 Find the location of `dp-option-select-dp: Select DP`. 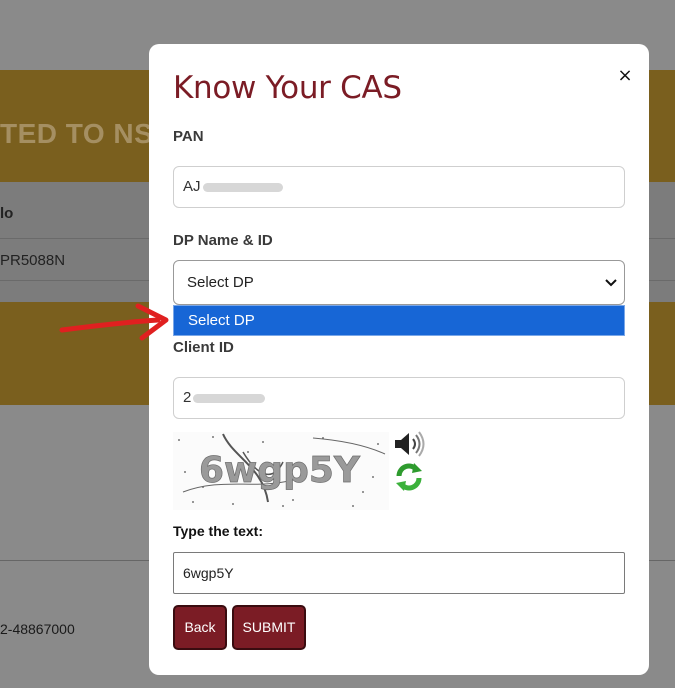

dp-option-select-dp: Select DP is located at coordinates (399, 320).